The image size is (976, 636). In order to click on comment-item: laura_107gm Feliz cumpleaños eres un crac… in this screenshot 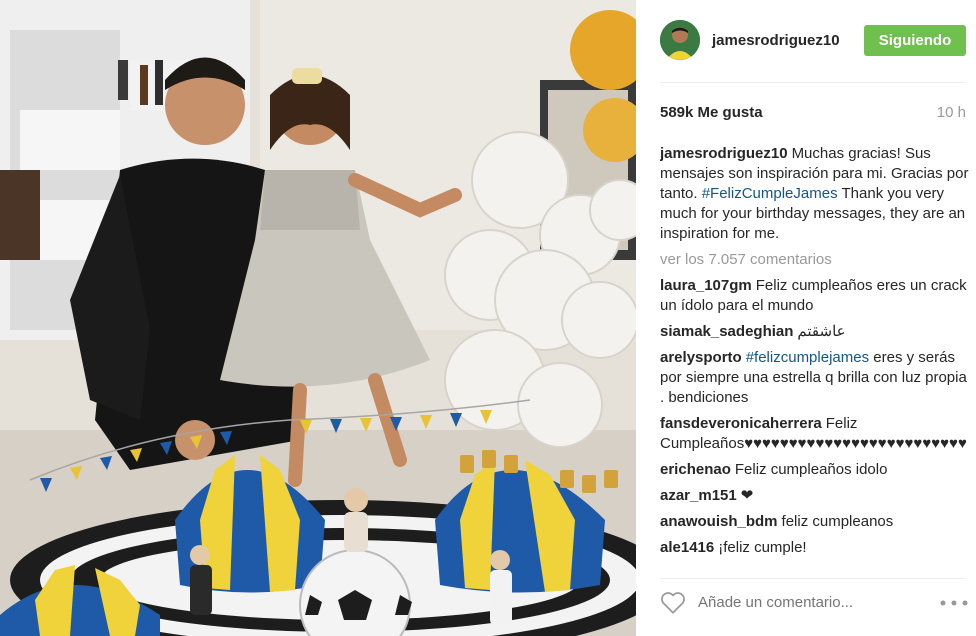, I will do `click(815, 296)`.